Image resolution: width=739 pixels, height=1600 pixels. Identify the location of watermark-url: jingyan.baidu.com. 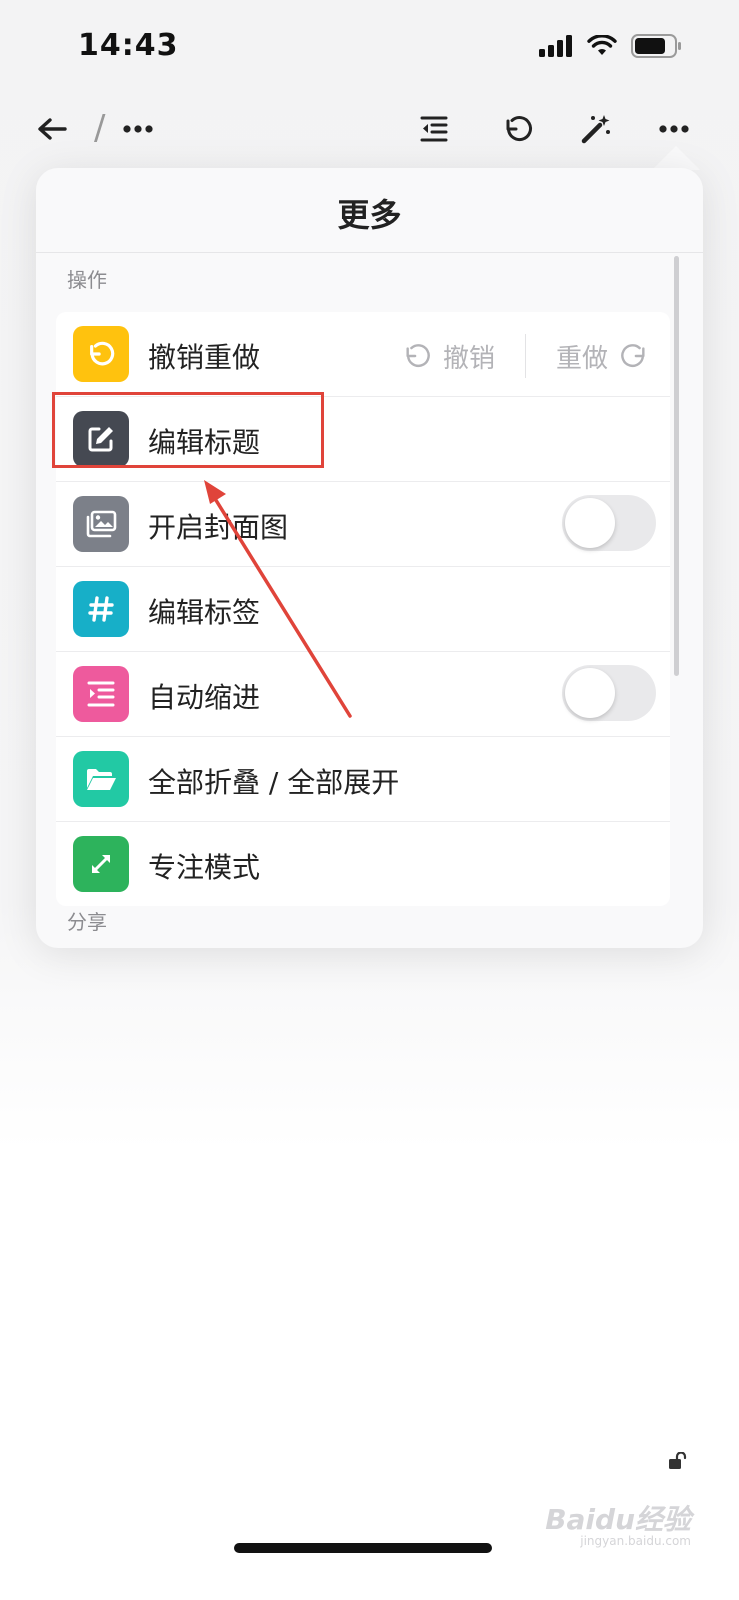
(635, 1541).